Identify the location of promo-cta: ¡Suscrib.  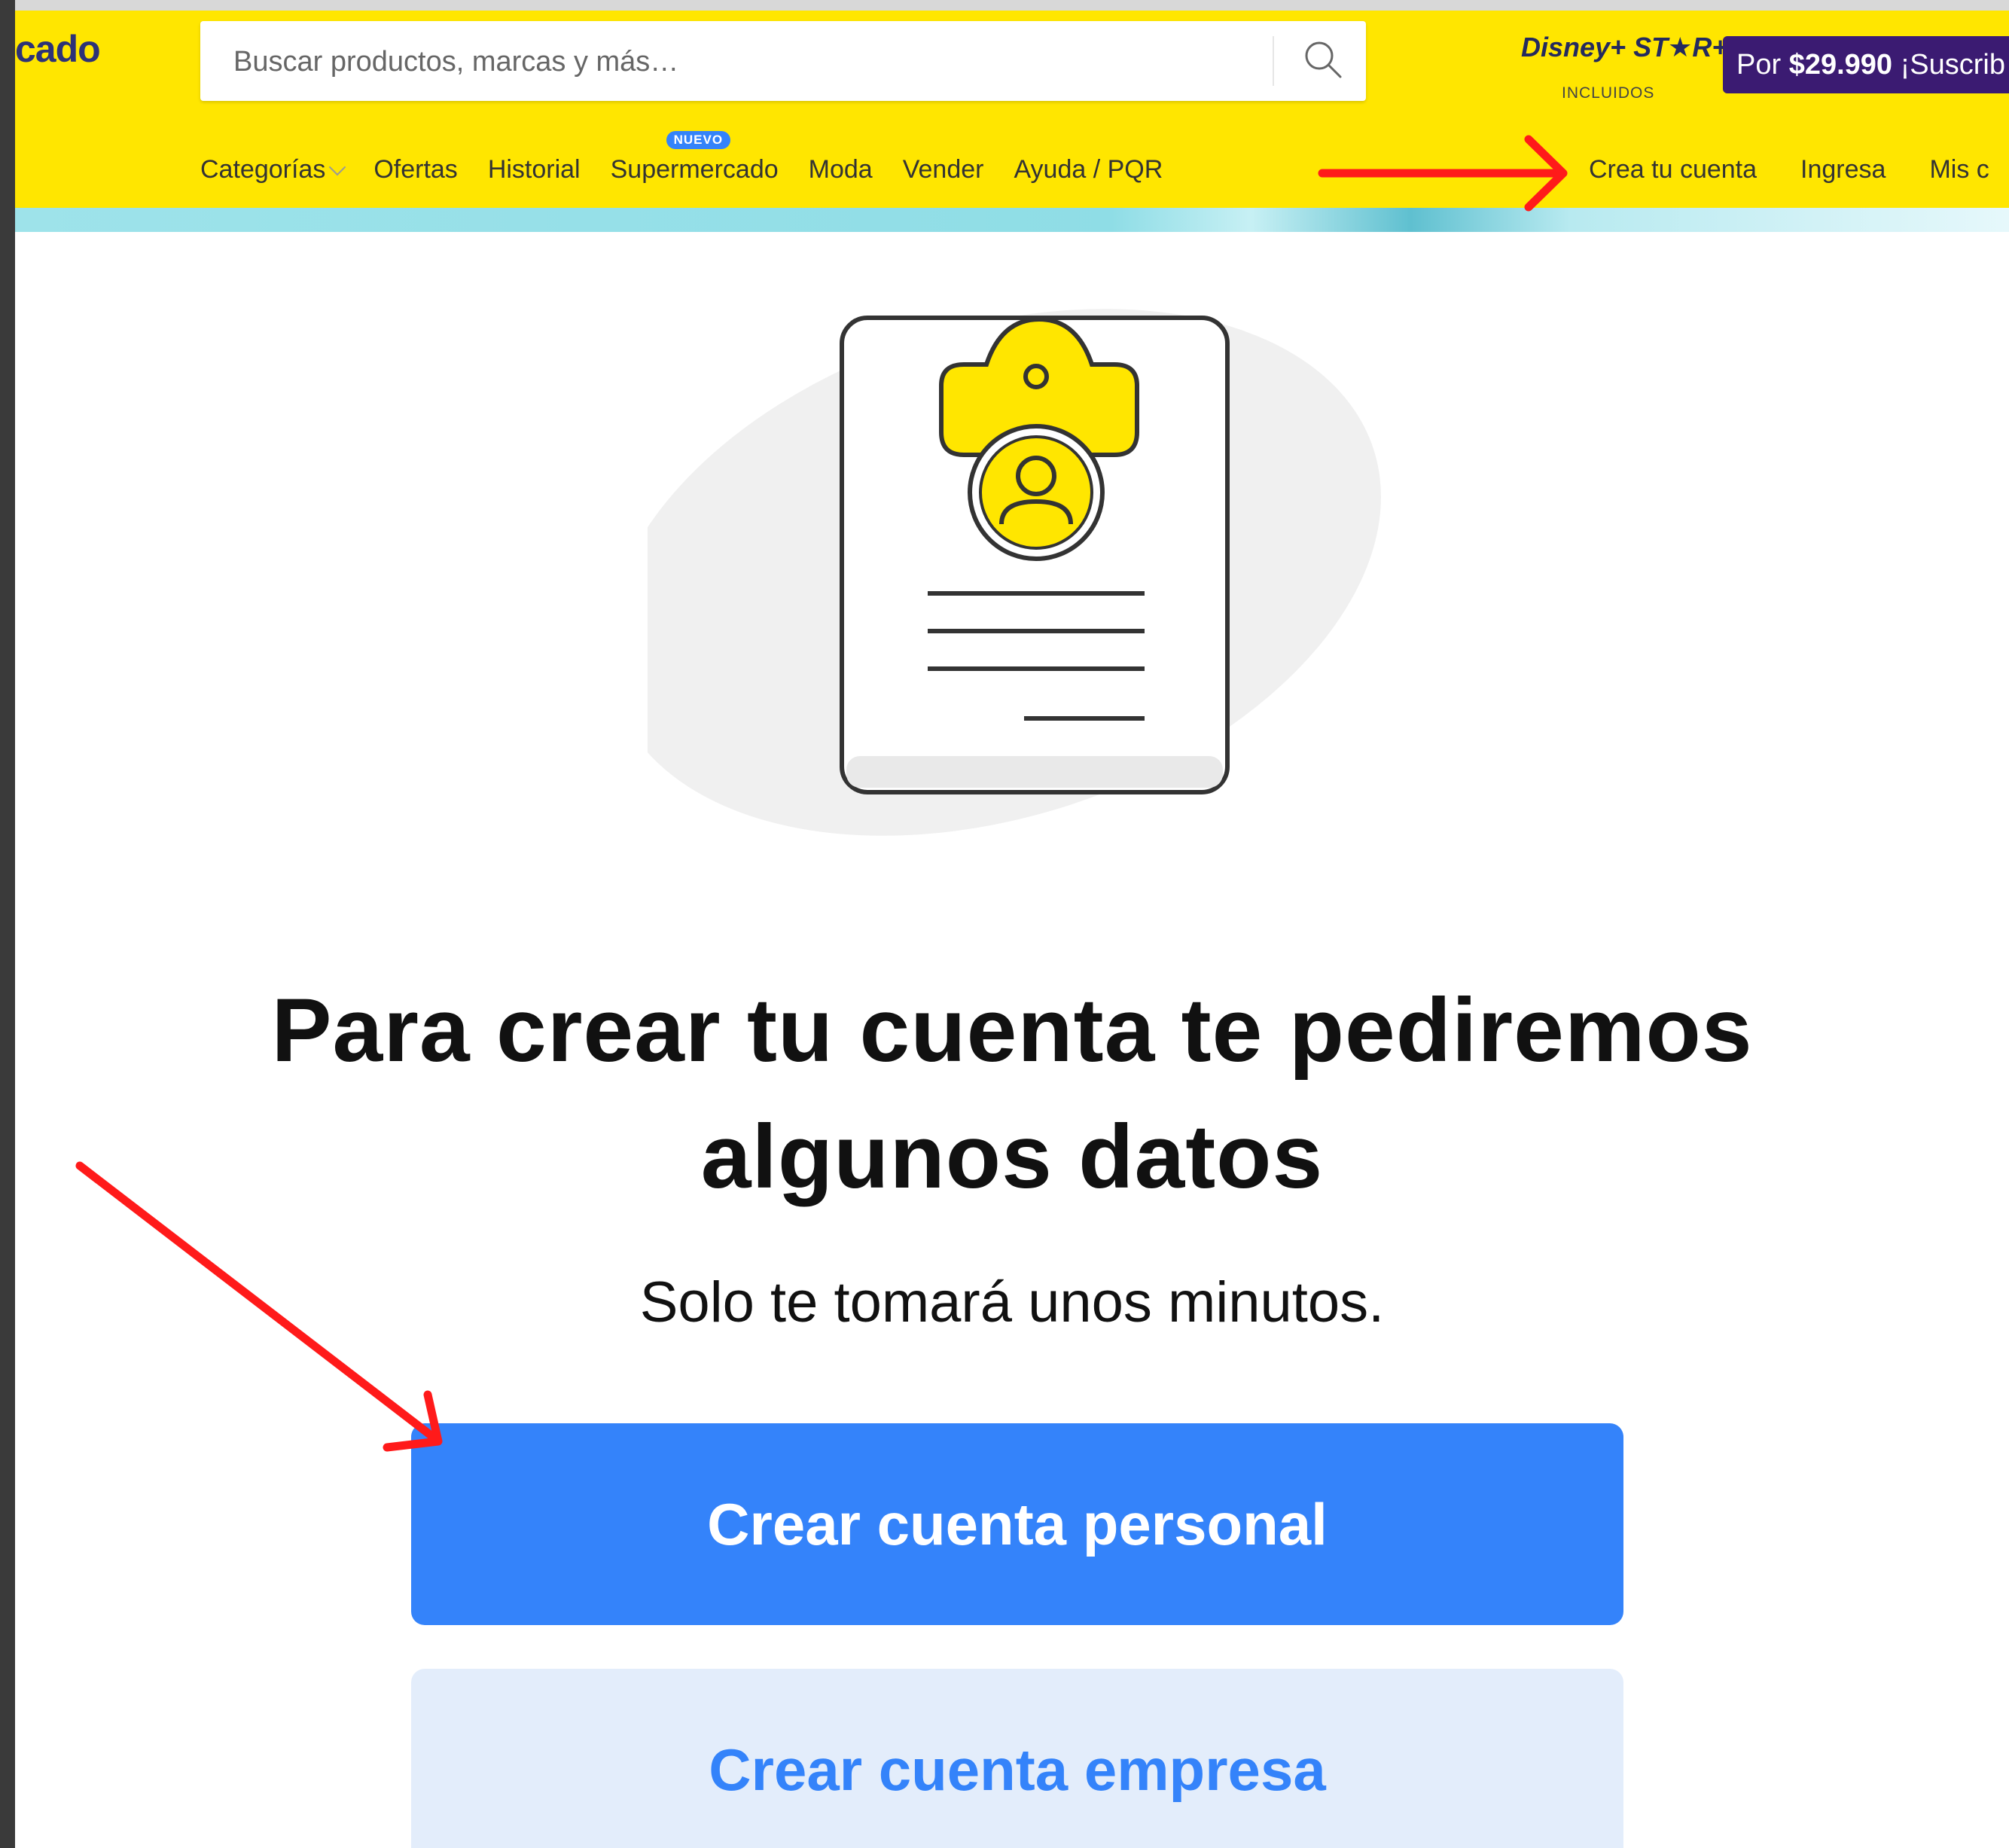
(1953, 65).